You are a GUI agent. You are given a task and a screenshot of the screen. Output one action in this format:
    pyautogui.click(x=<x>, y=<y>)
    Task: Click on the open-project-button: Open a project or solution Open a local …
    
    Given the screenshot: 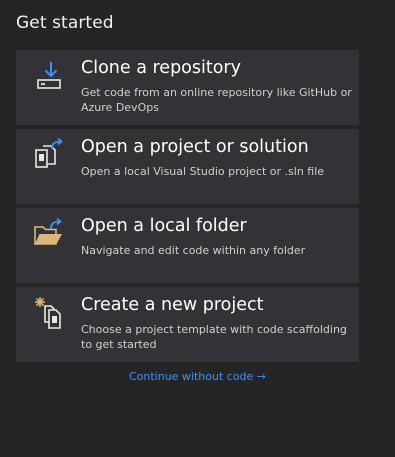 What is the action you would take?
    pyautogui.click(x=187, y=166)
    